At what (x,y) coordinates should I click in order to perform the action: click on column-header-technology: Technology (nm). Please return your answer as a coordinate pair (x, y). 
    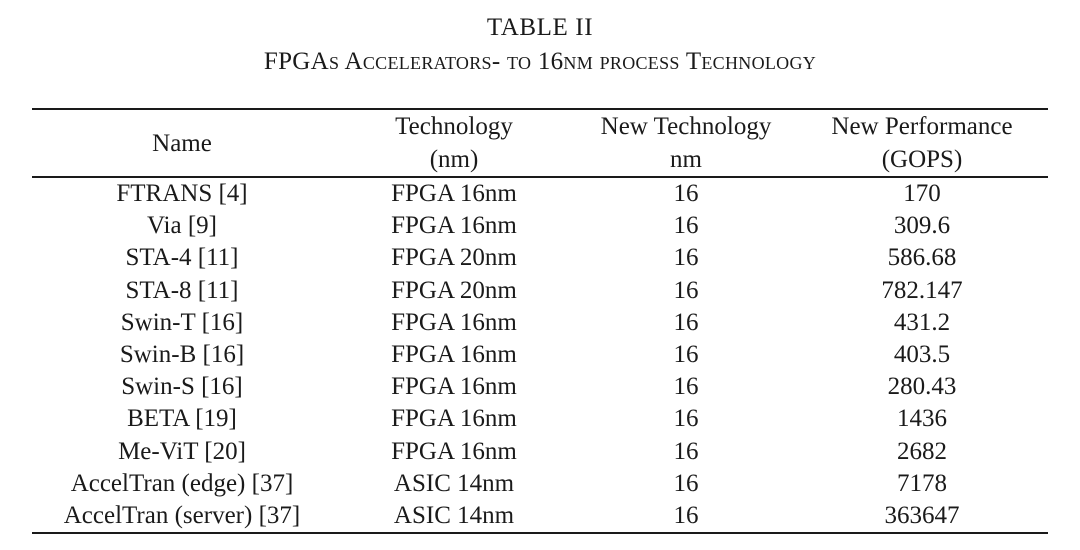
    Looking at the image, I should click on (454, 143).